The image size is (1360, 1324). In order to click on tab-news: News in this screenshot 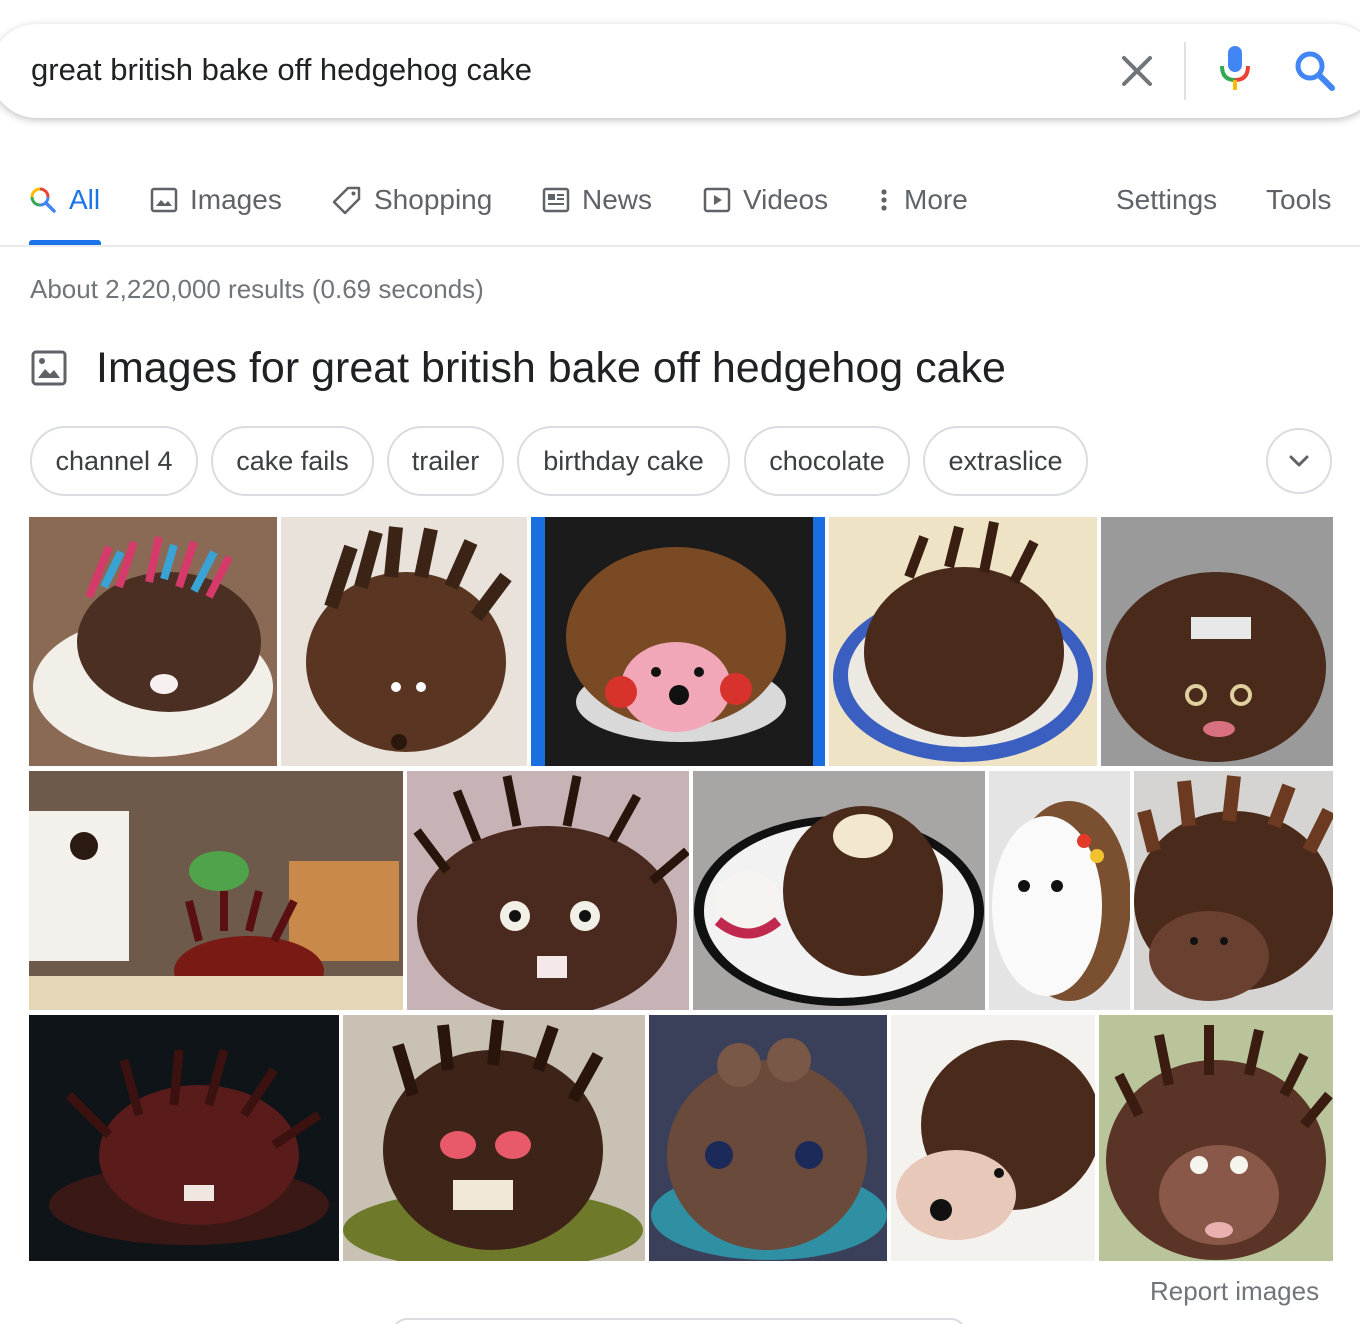, I will do `click(597, 200)`.